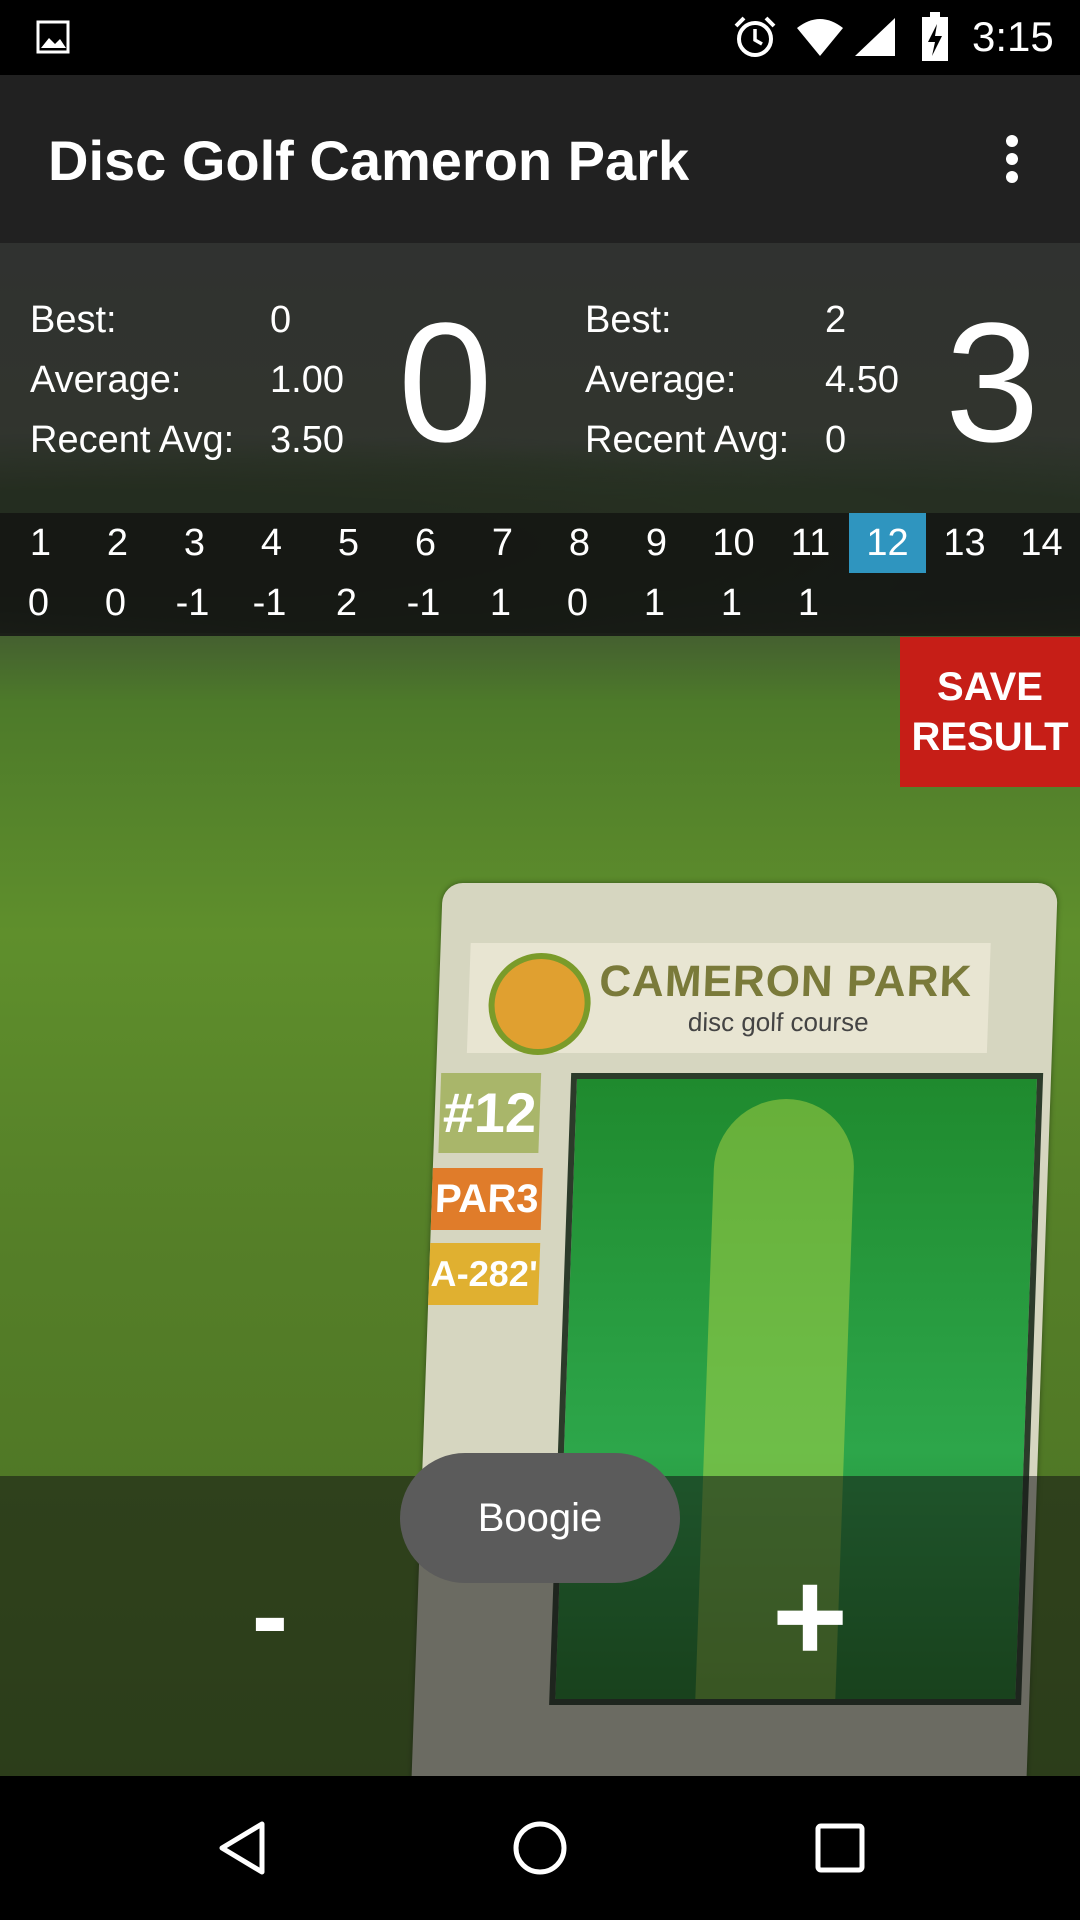 The image size is (1080, 1920). I want to click on app-bar: Disc Golf Cameron Park, so click(540, 159).